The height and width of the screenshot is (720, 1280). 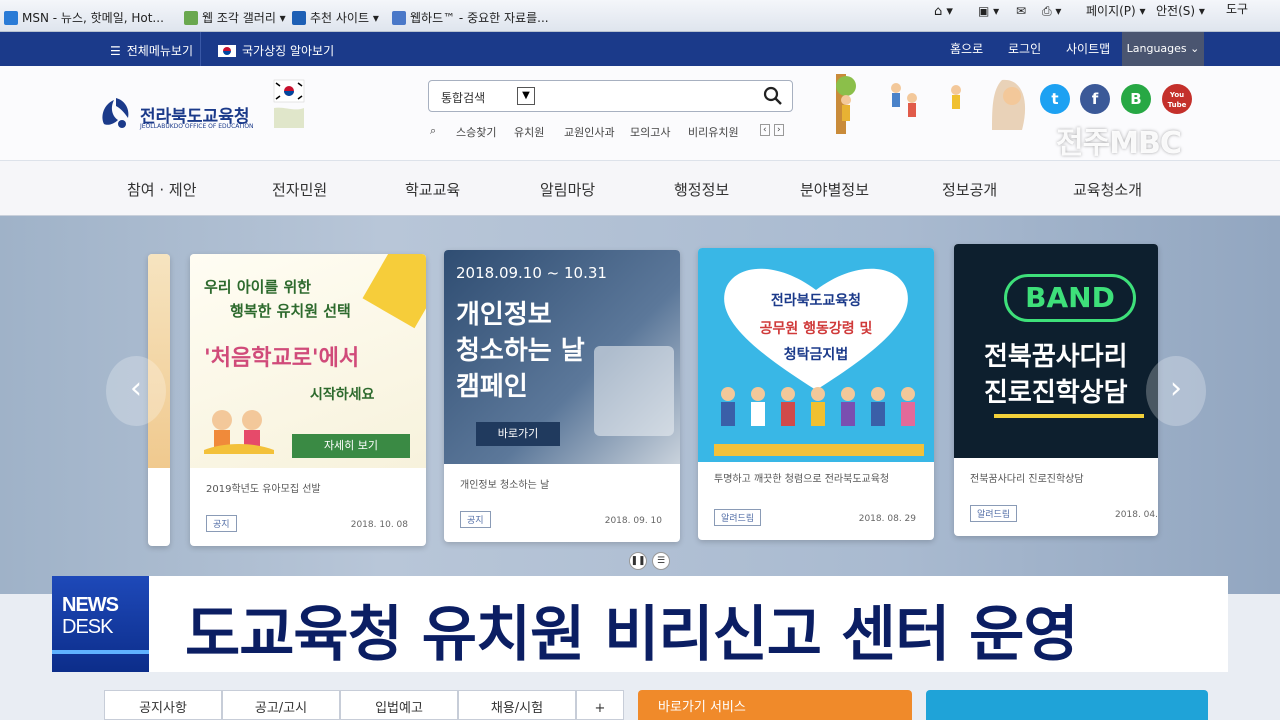 I want to click on band-icon: B, so click(x=1136, y=99).